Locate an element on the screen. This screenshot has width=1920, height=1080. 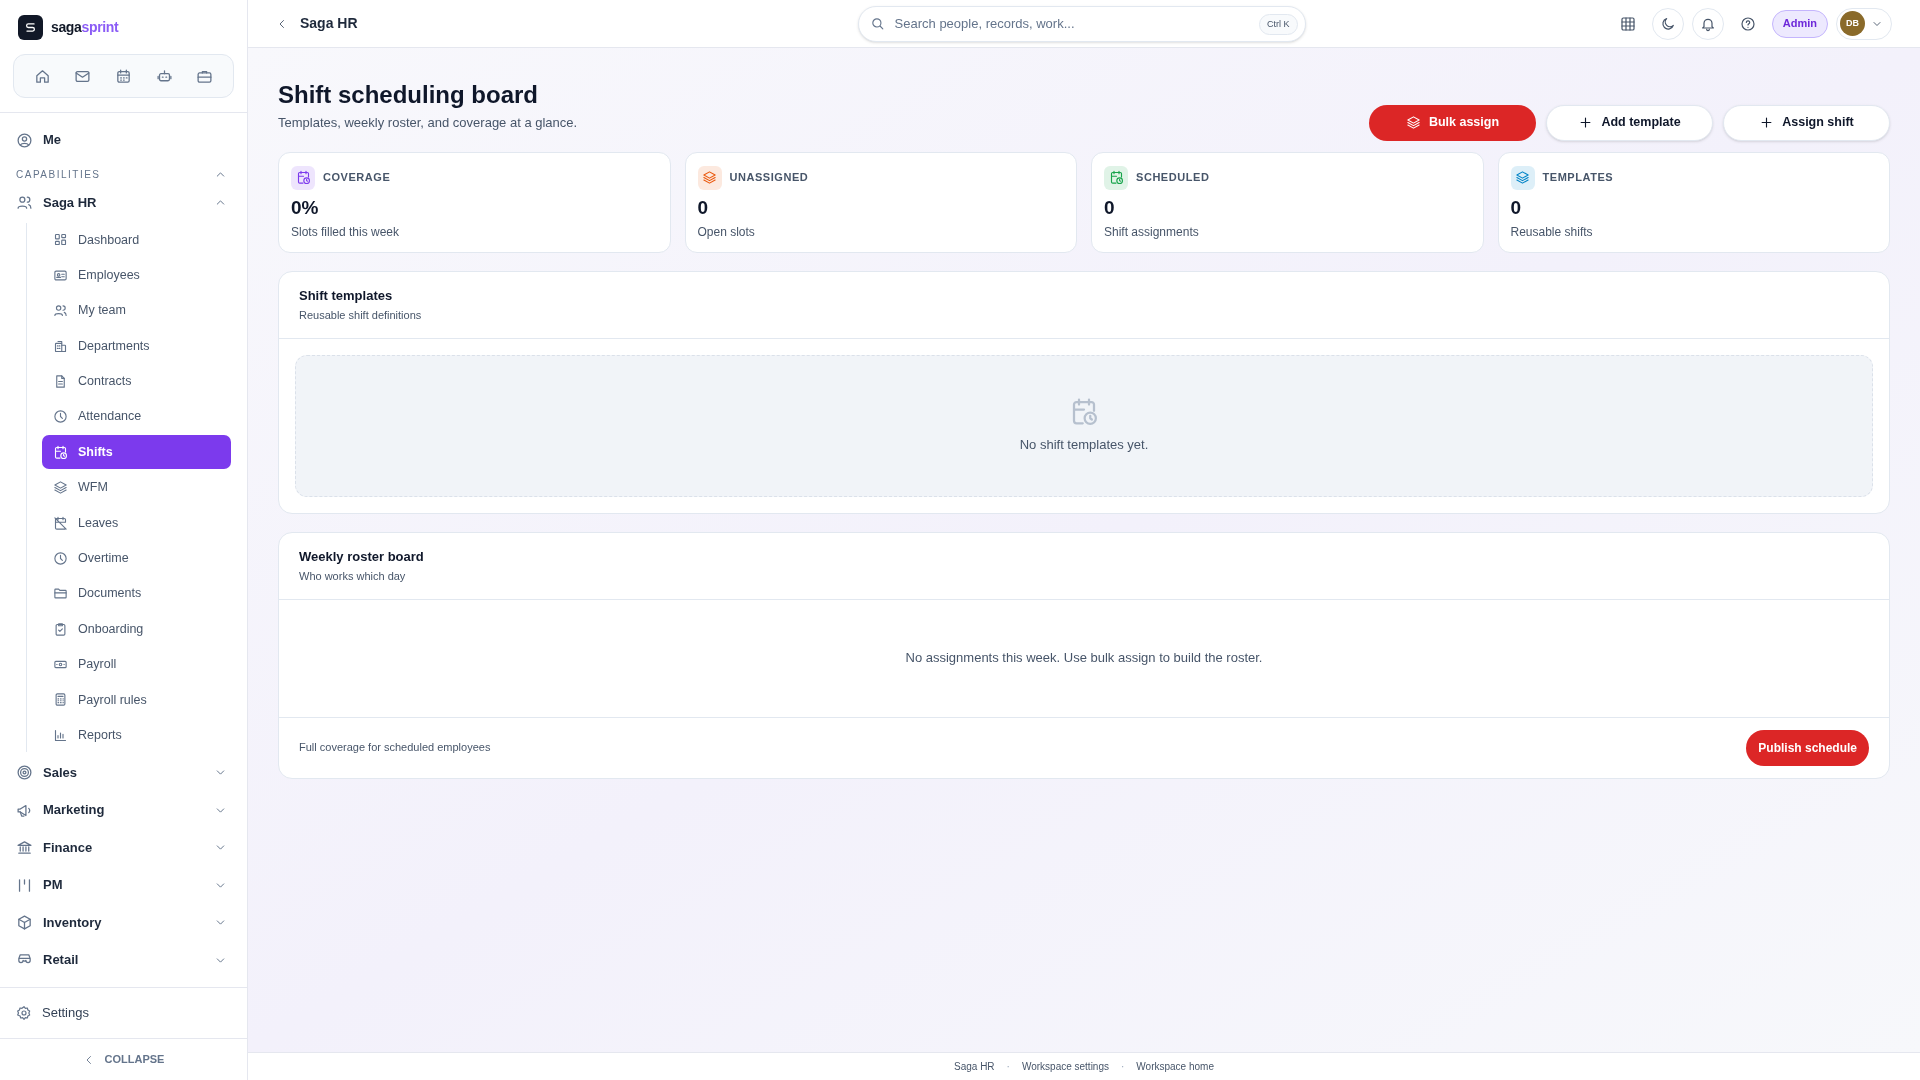
avatar: DB is located at coordinates (1852, 23).